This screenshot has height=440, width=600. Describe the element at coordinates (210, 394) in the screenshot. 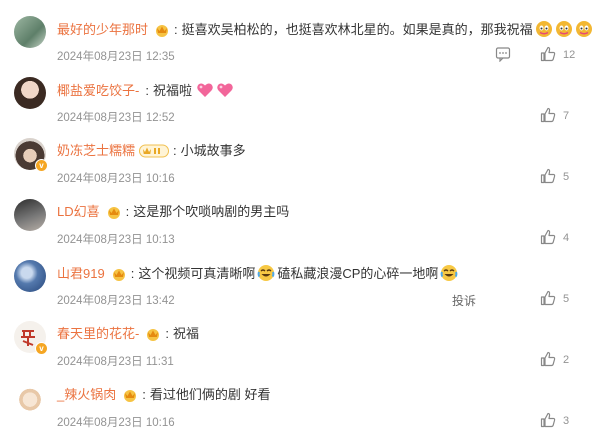

I see `comment-text: 看过他们俩的剧 好看` at that location.